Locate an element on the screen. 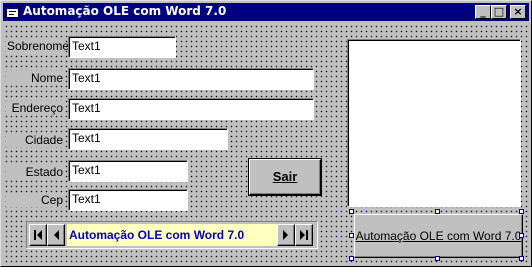 Image resolution: width=532 pixels, height=267 pixels. previous-record-button is located at coordinates (56, 235).